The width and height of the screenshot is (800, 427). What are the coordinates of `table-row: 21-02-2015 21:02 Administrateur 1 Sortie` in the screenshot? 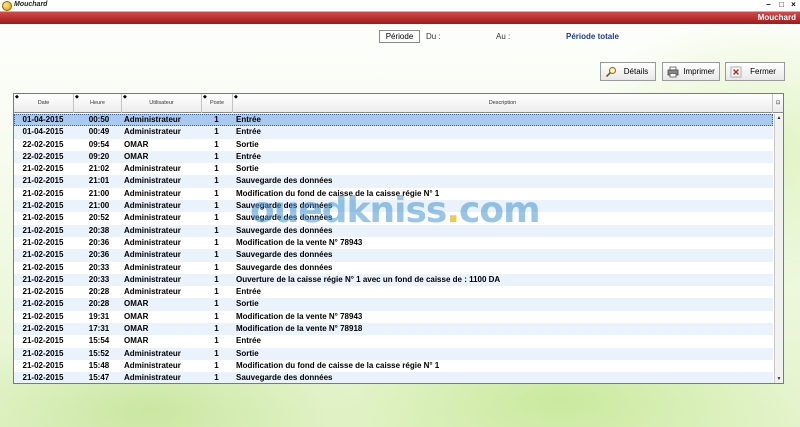 It's located at (393, 169).